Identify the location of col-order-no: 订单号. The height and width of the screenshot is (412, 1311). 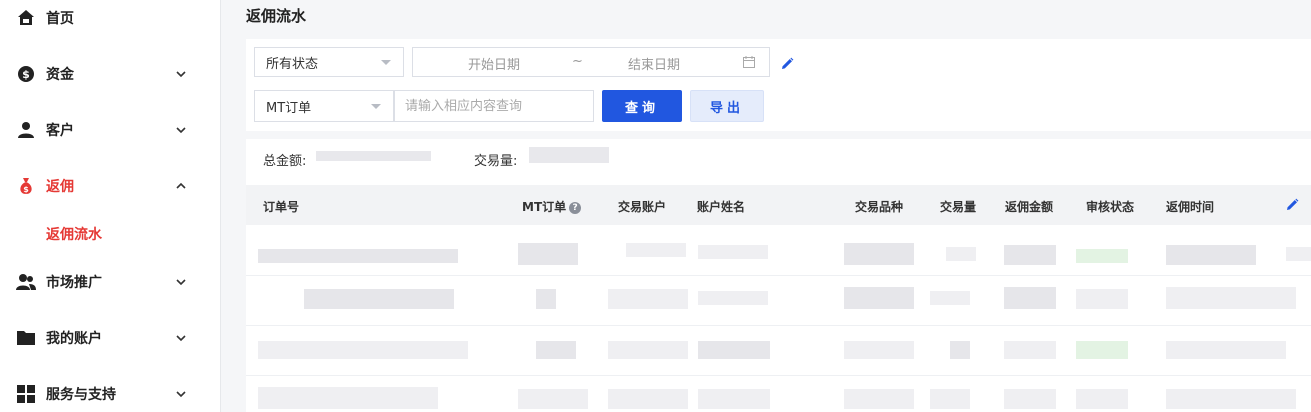
(281, 207).